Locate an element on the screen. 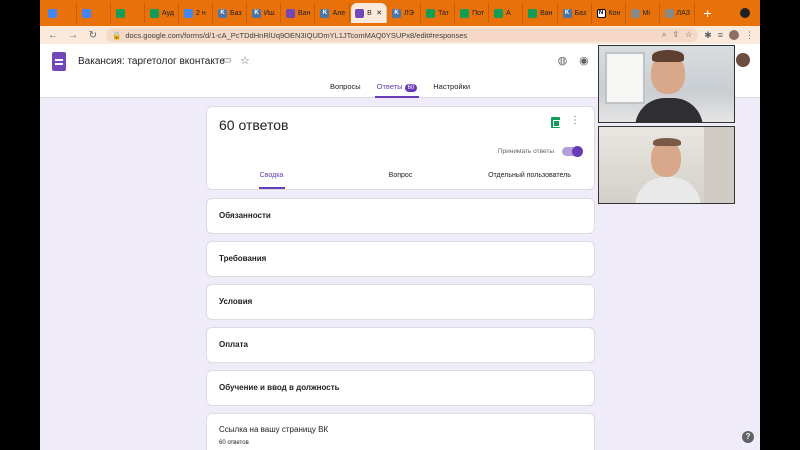 This screenshot has width=800, height=450. accept-responses-label: Принимать ответы is located at coordinates (525, 151).